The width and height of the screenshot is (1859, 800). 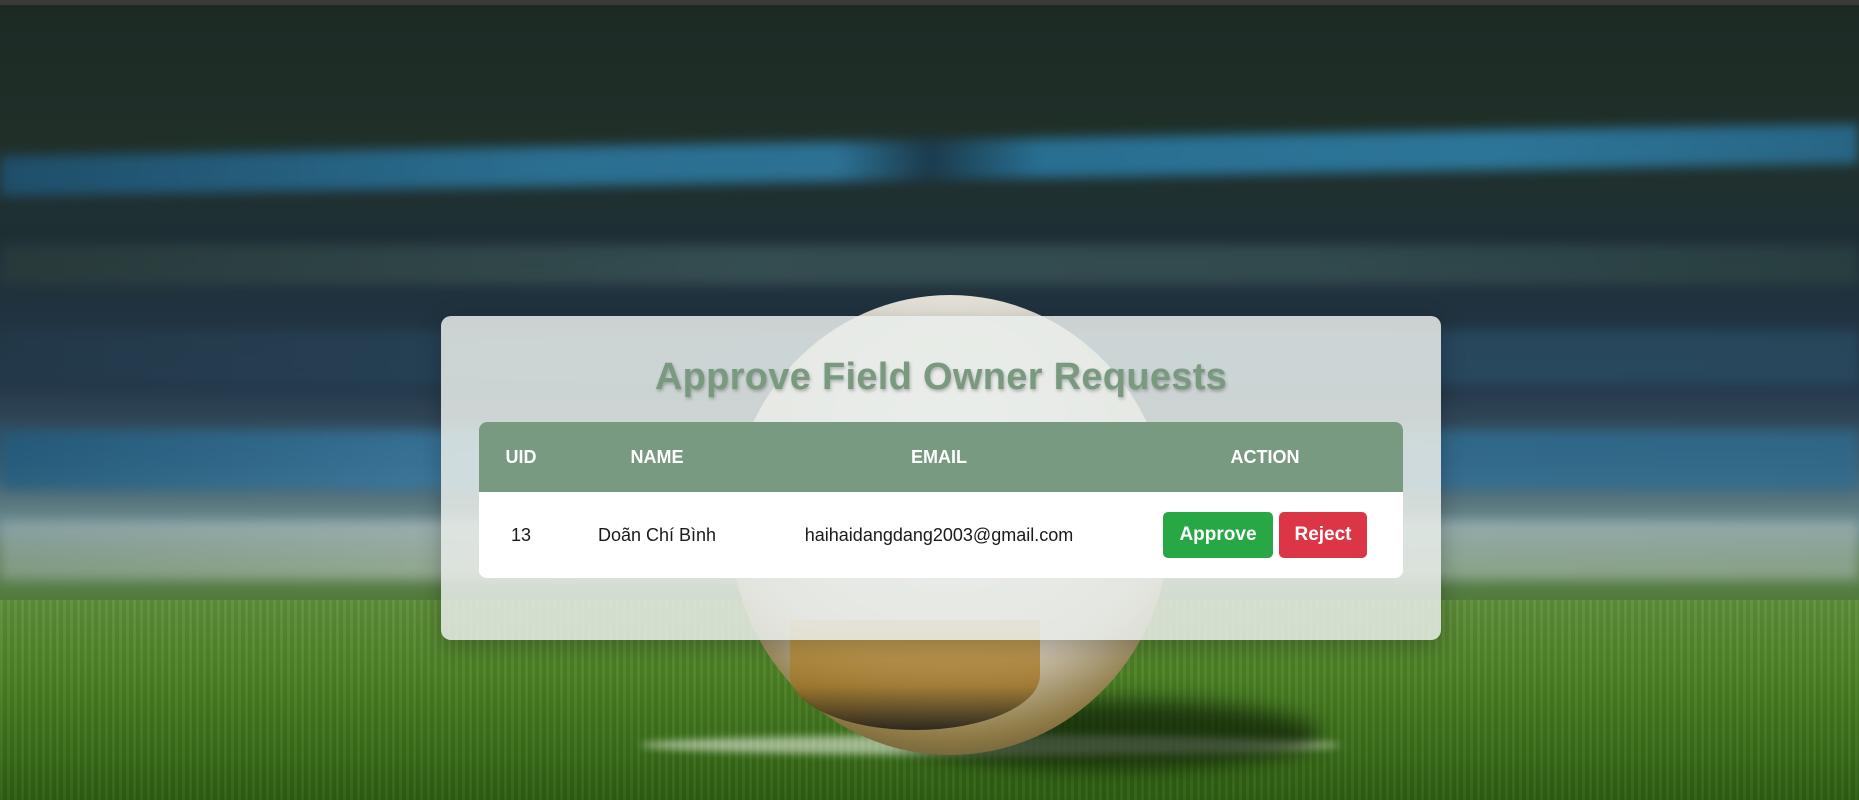 I want to click on column-header-name: NAME, so click(x=657, y=456).